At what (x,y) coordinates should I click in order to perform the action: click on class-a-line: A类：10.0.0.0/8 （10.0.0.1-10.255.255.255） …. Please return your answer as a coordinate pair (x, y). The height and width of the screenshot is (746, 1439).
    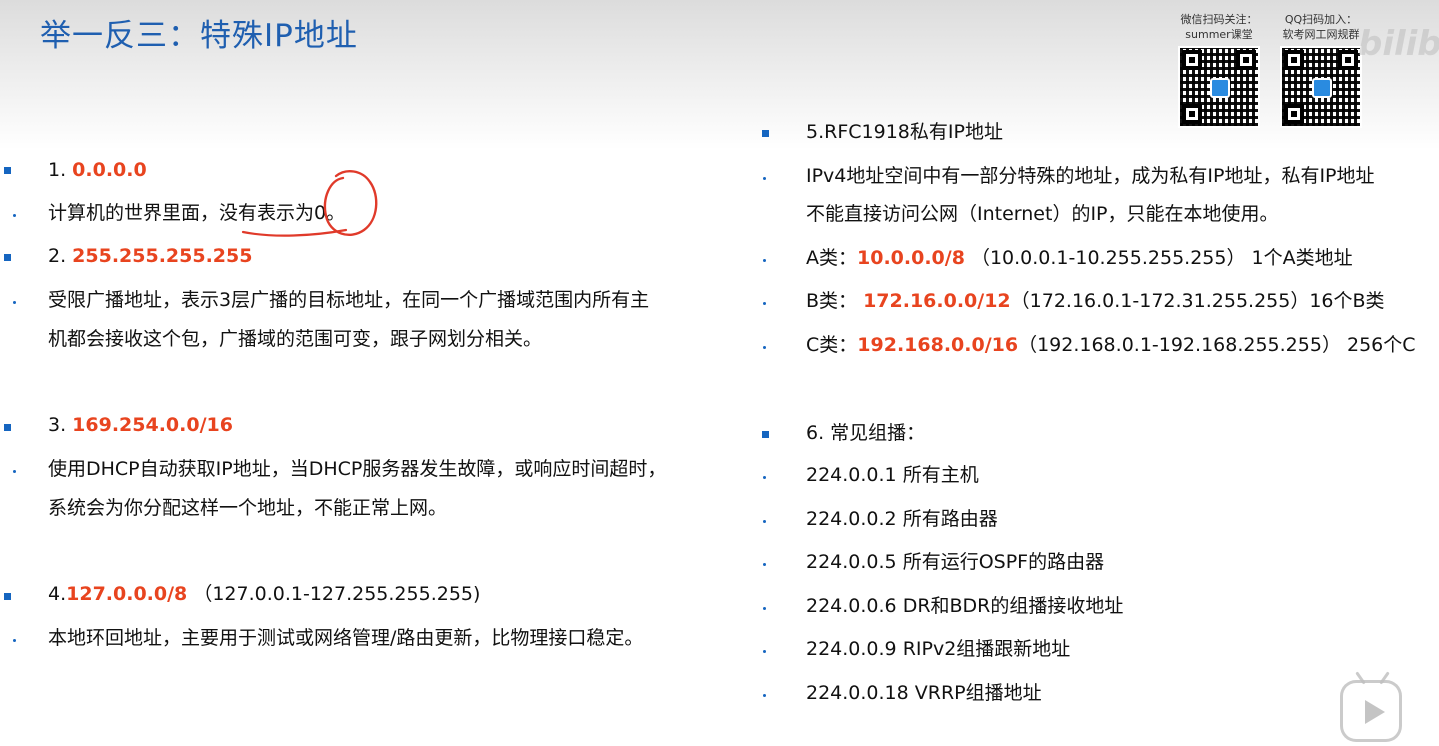
    Looking at the image, I should click on (1079, 258).